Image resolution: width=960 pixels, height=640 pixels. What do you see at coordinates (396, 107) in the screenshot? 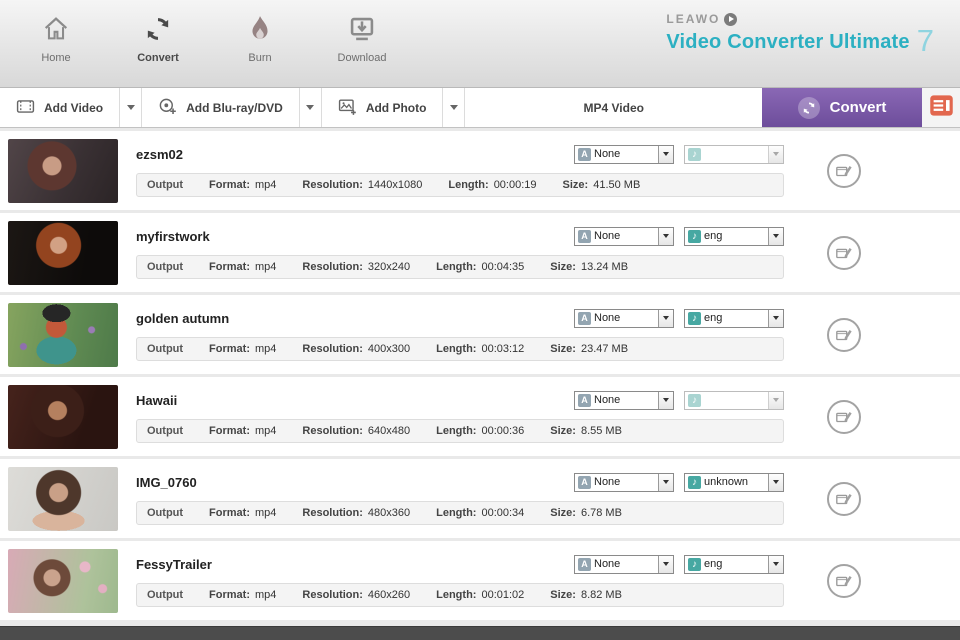
I see `add-photo-label: Add Photo` at bounding box center [396, 107].